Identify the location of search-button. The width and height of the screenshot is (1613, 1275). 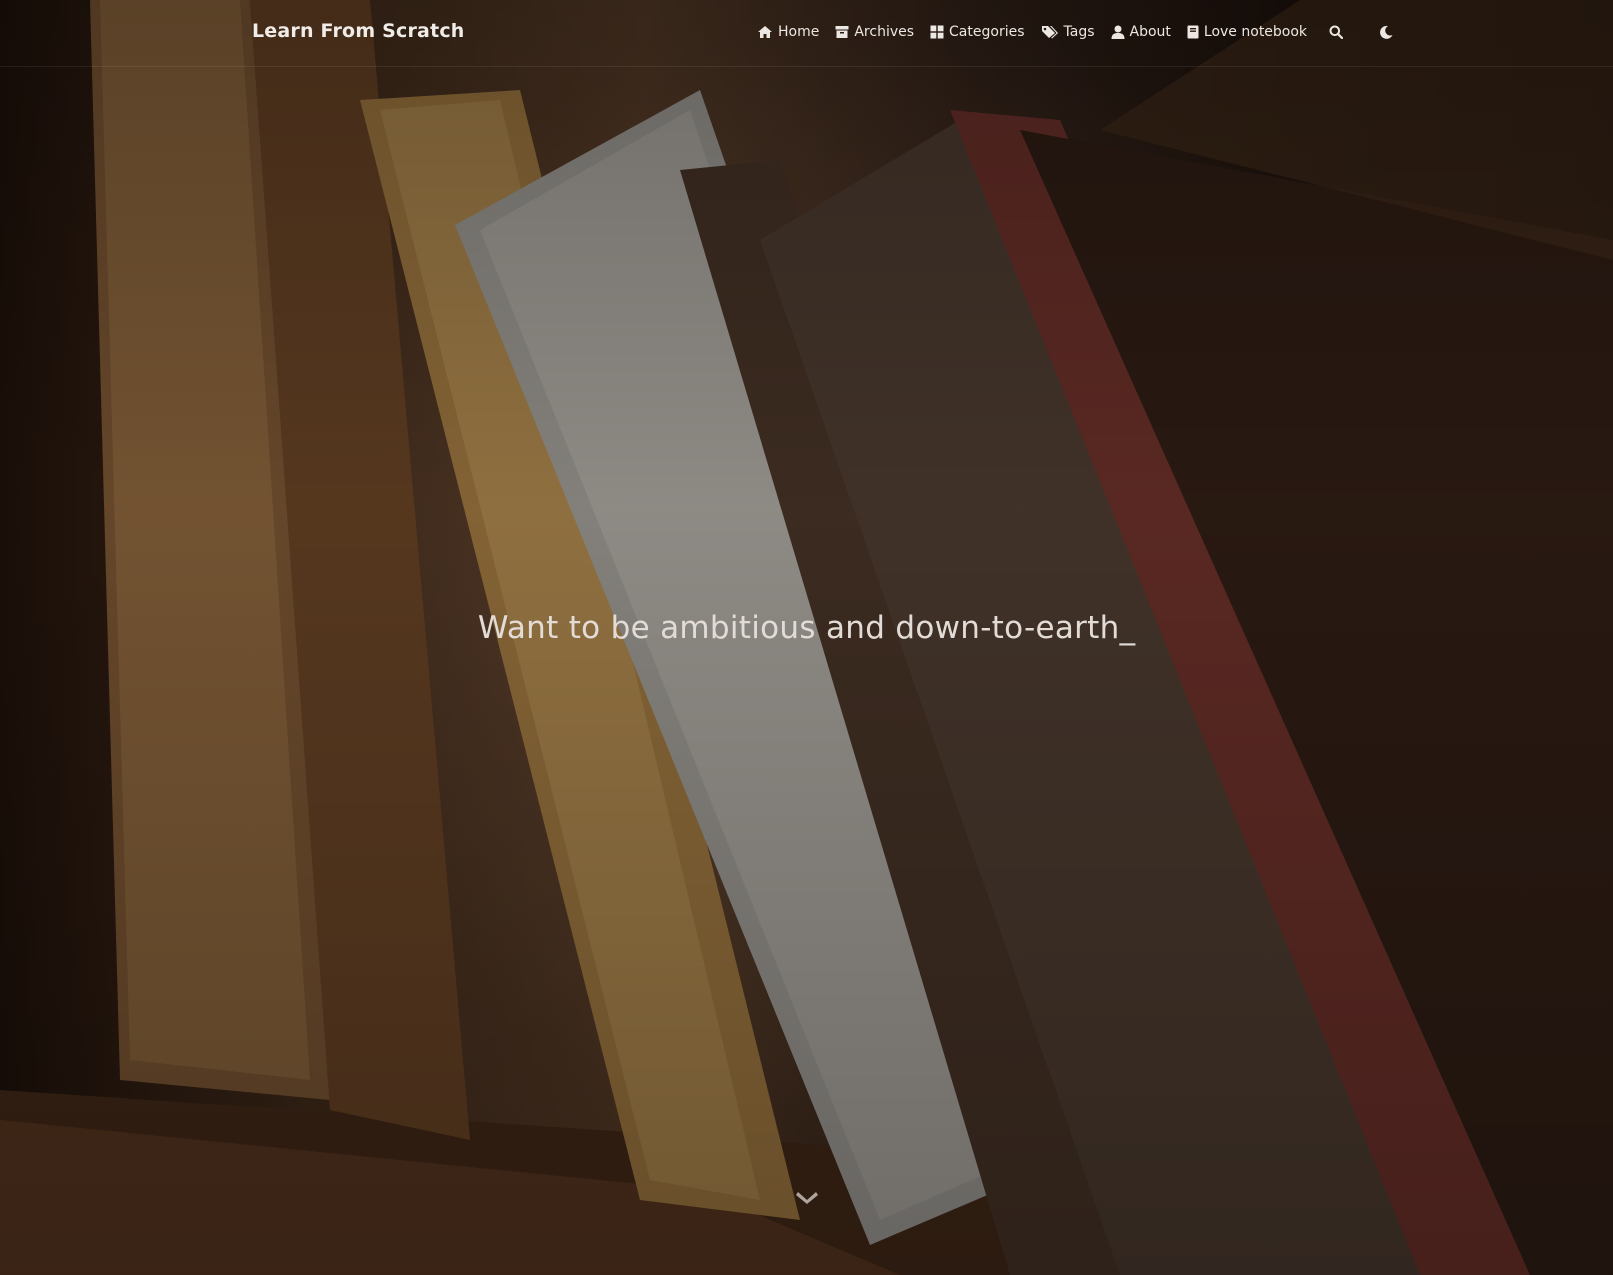
(1336, 32).